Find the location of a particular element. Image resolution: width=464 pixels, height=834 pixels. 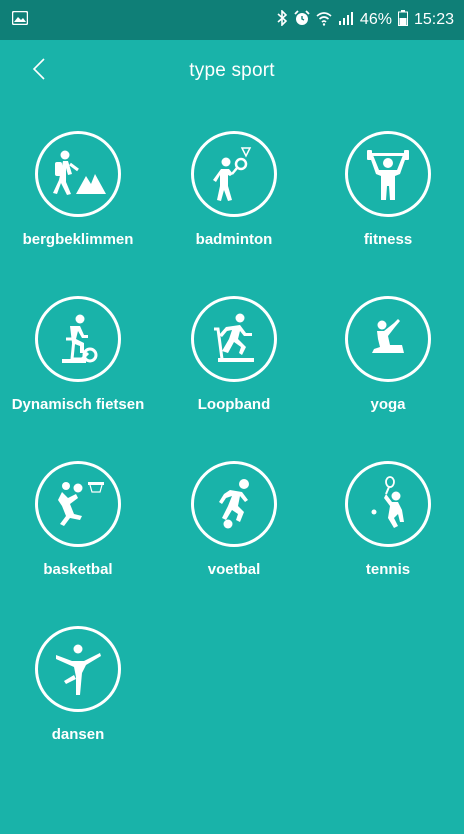

dumbbell-icon is located at coordinates (388, 175).